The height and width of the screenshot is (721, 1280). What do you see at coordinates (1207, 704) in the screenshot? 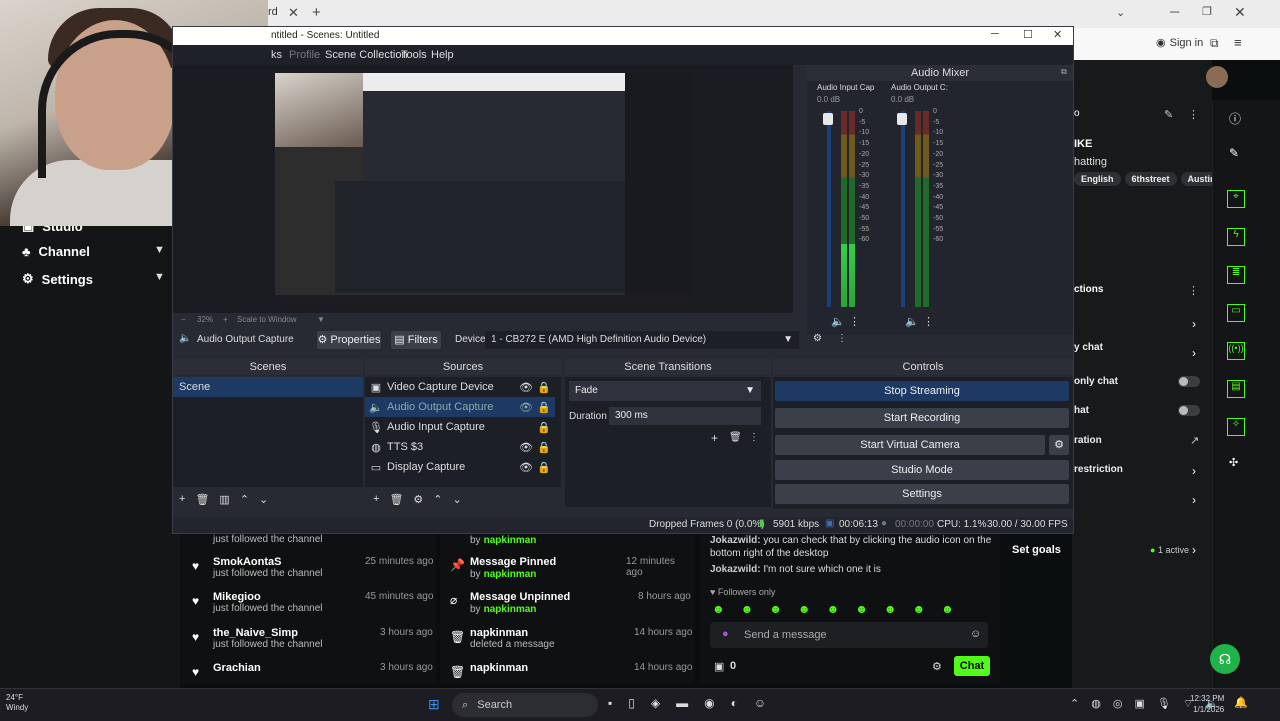
I see `clock: 12:32 PM 1/1/2026` at bounding box center [1207, 704].